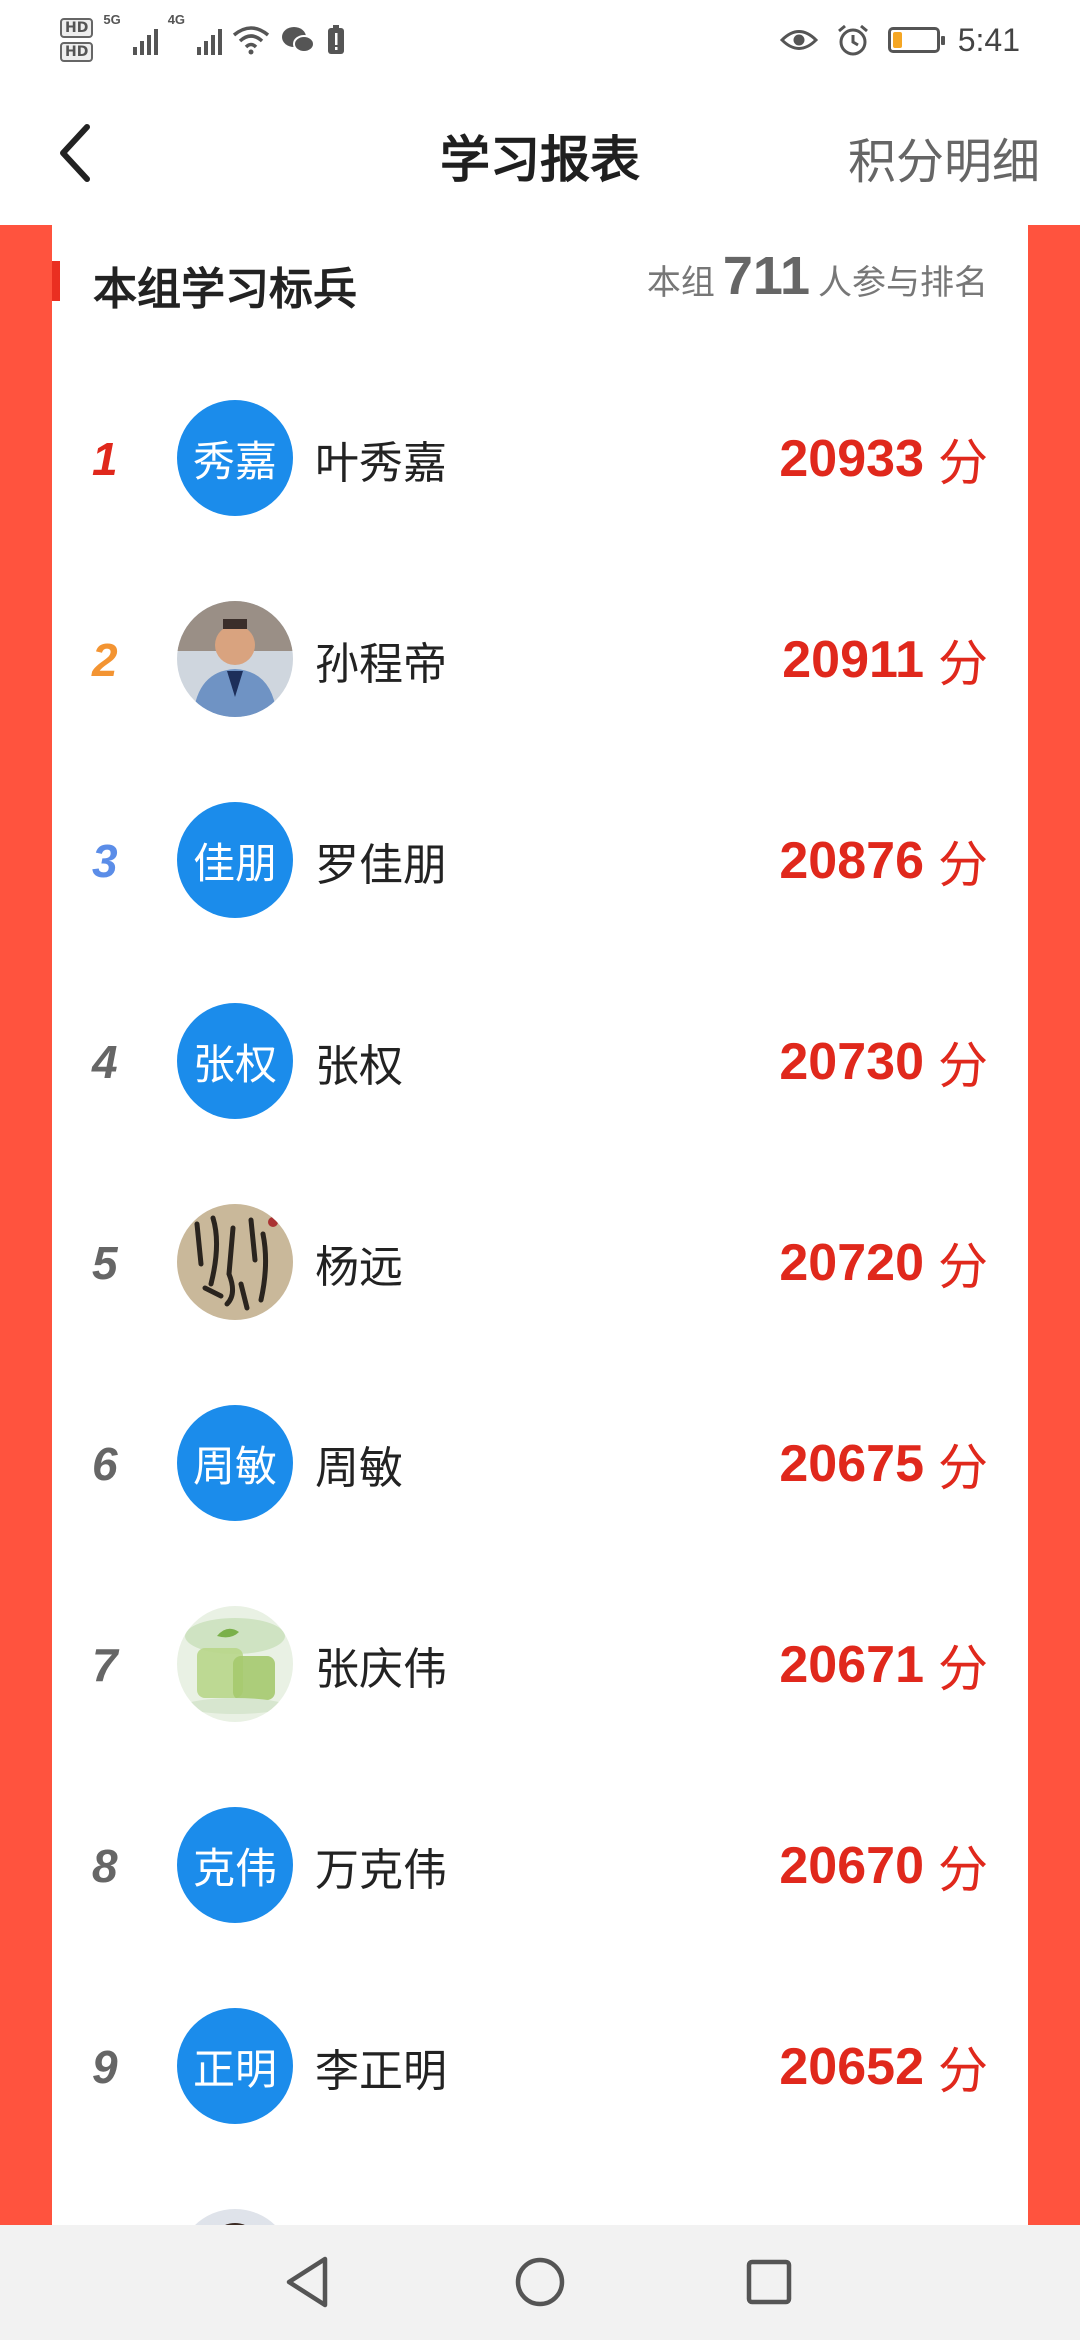 The height and width of the screenshot is (2340, 1080). I want to click on avatar: 周敏, so click(235, 1463).